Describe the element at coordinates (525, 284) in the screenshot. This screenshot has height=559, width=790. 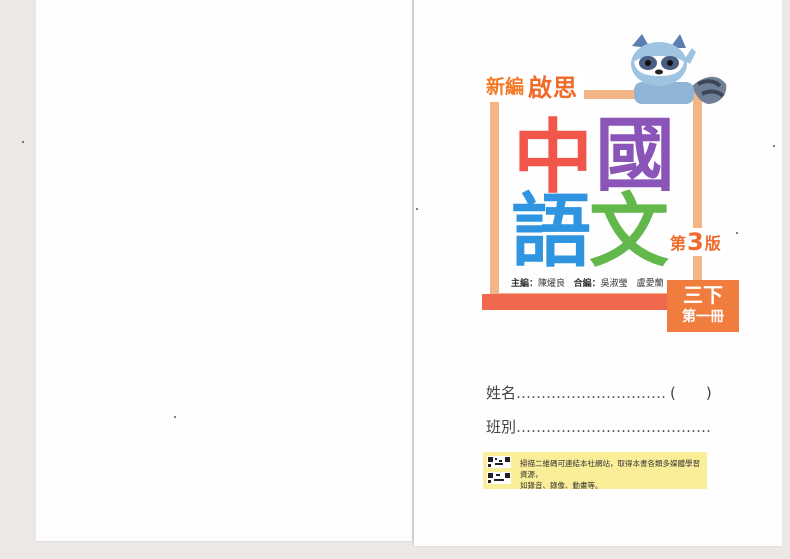
I see `editor-label: 主編：` at that location.